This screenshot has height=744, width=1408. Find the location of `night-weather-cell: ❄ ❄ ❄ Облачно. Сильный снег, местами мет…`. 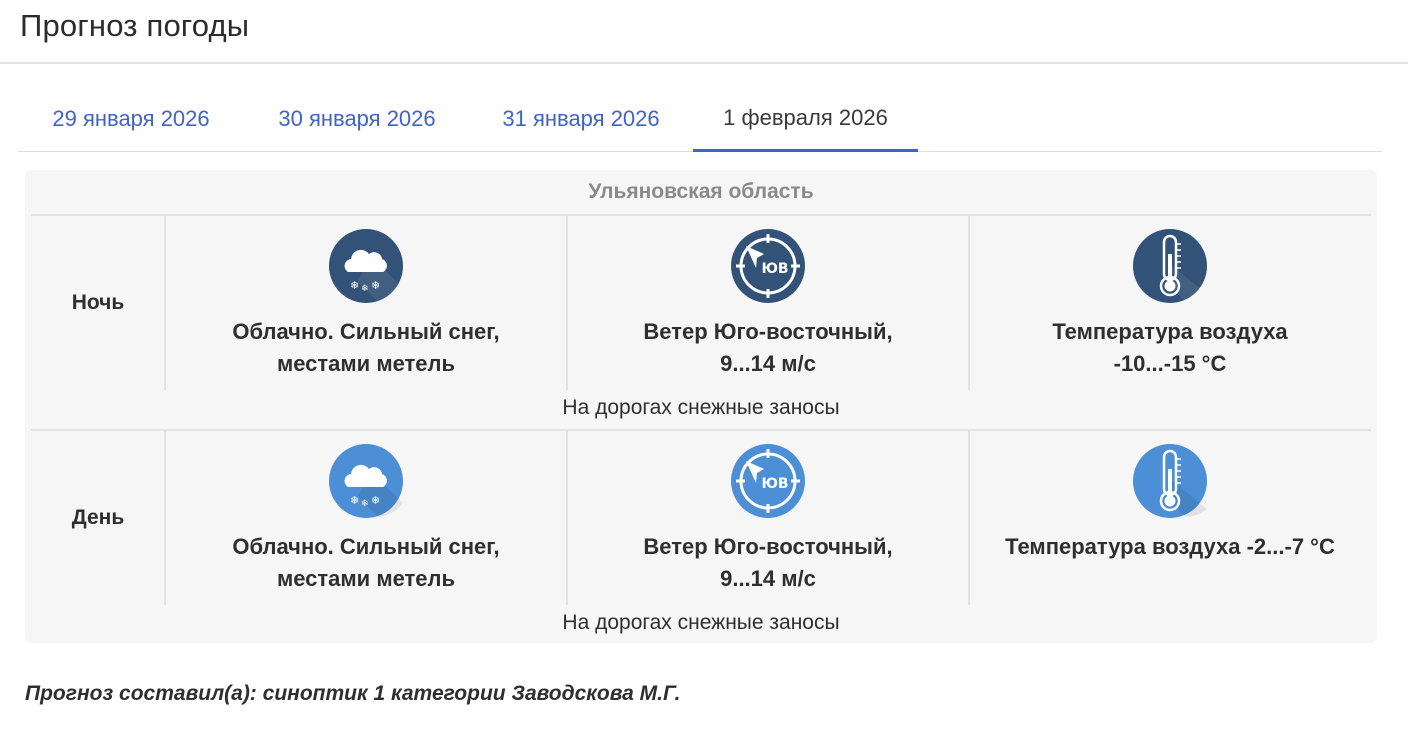

night-weather-cell: ❄ ❄ ❄ Облачно. Сильный снег, местами мет… is located at coordinates (366, 304).